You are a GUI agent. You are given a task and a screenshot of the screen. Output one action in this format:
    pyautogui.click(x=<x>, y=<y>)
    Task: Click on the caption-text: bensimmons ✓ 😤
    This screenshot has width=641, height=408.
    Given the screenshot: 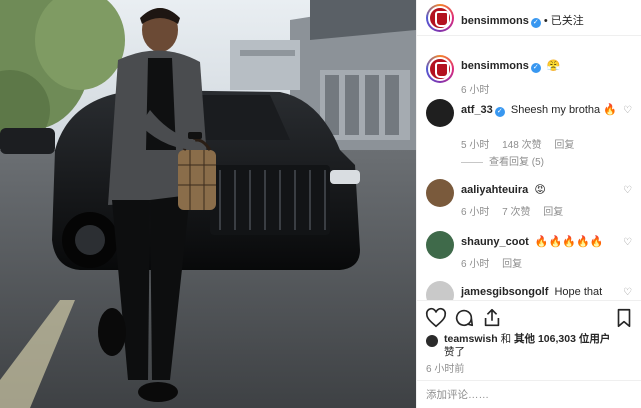 What is the action you would take?
    pyautogui.click(x=541, y=66)
    